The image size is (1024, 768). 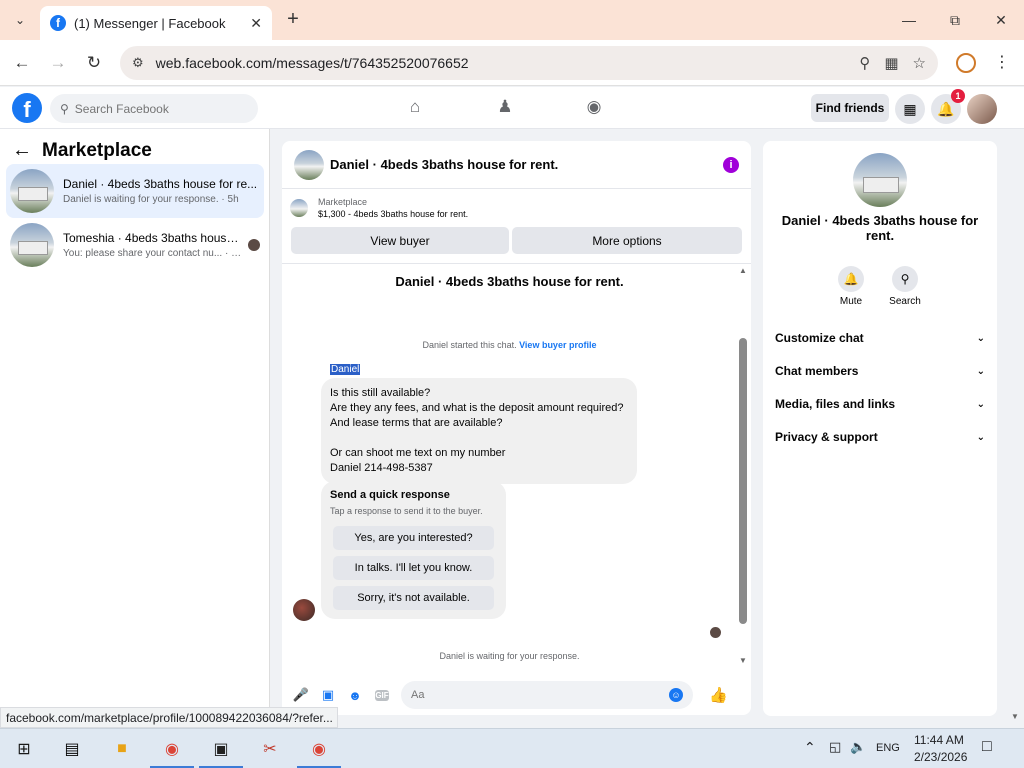 I want to click on search-input, so click(x=154, y=108).